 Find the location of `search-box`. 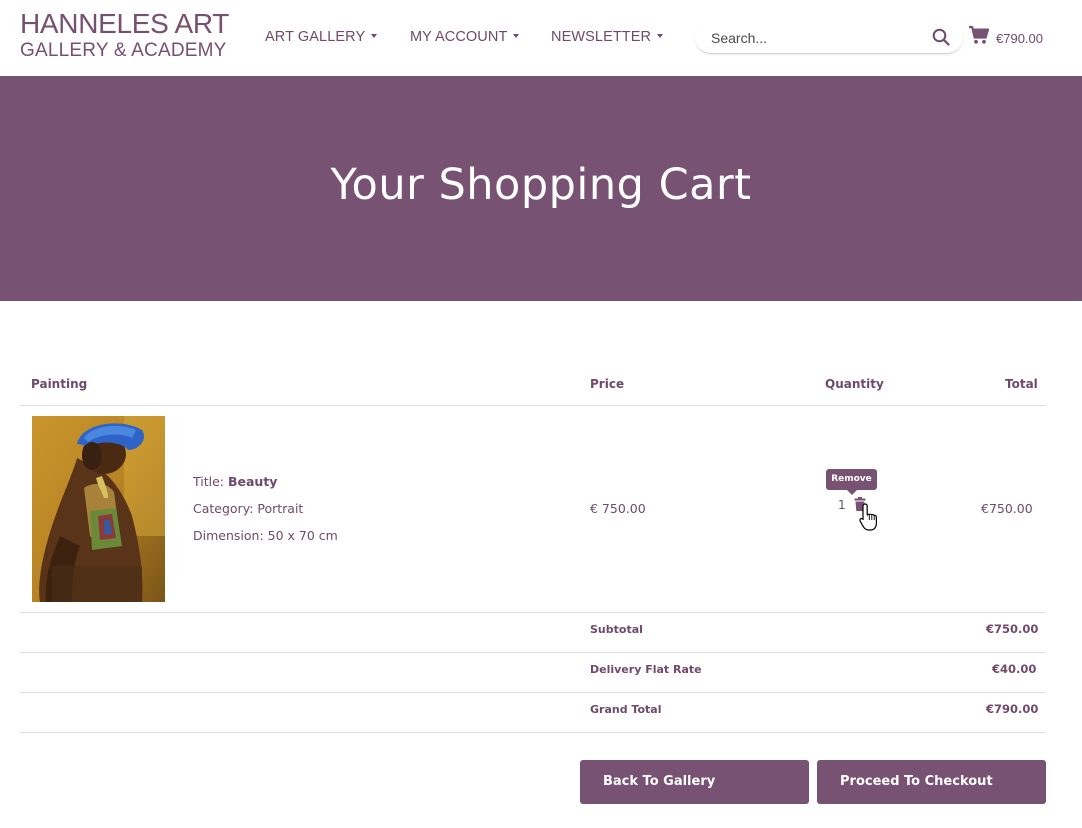

search-box is located at coordinates (829, 38).